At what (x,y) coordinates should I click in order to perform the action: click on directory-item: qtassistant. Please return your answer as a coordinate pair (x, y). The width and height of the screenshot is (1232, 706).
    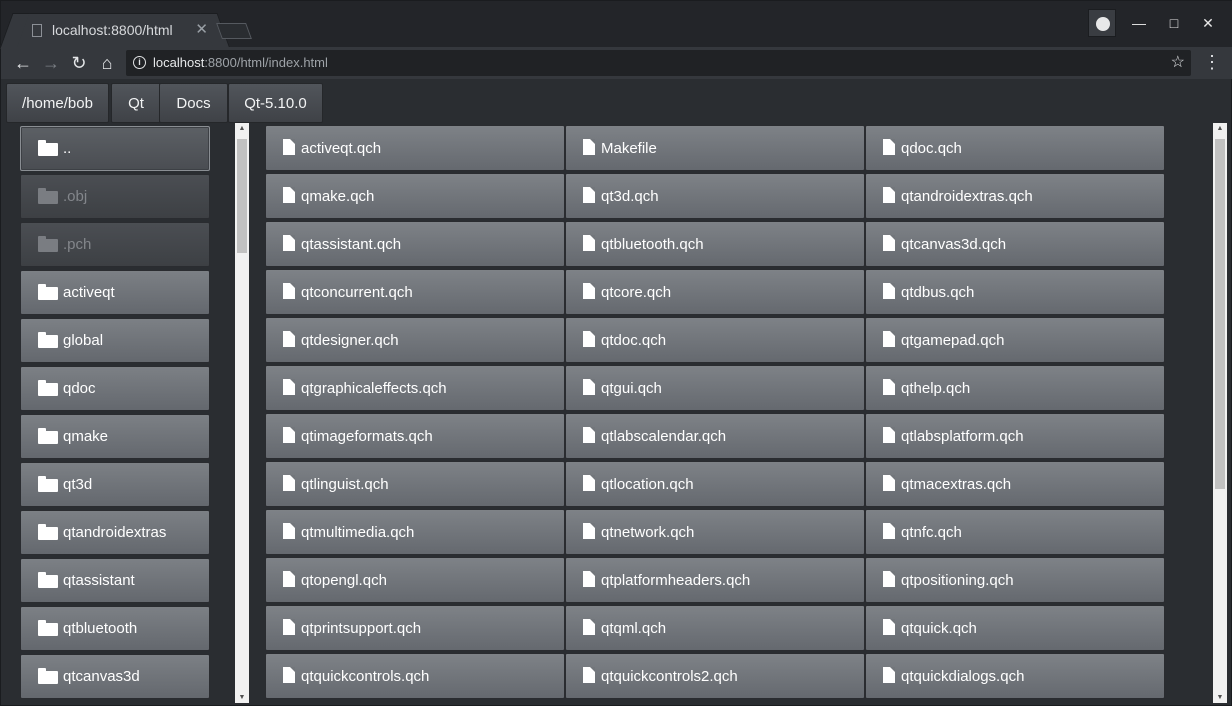
    Looking at the image, I should click on (115, 580).